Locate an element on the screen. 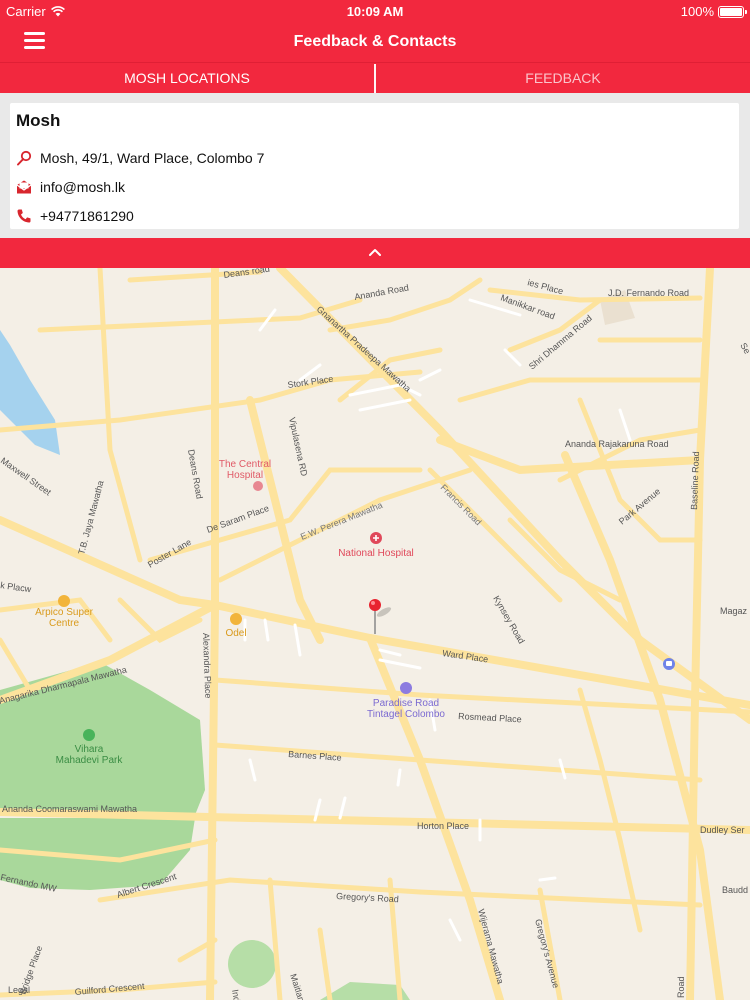 Image resolution: width=750 pixels, height=1000 pixels. legal-link: Legal is located at coordinates (19, 990).